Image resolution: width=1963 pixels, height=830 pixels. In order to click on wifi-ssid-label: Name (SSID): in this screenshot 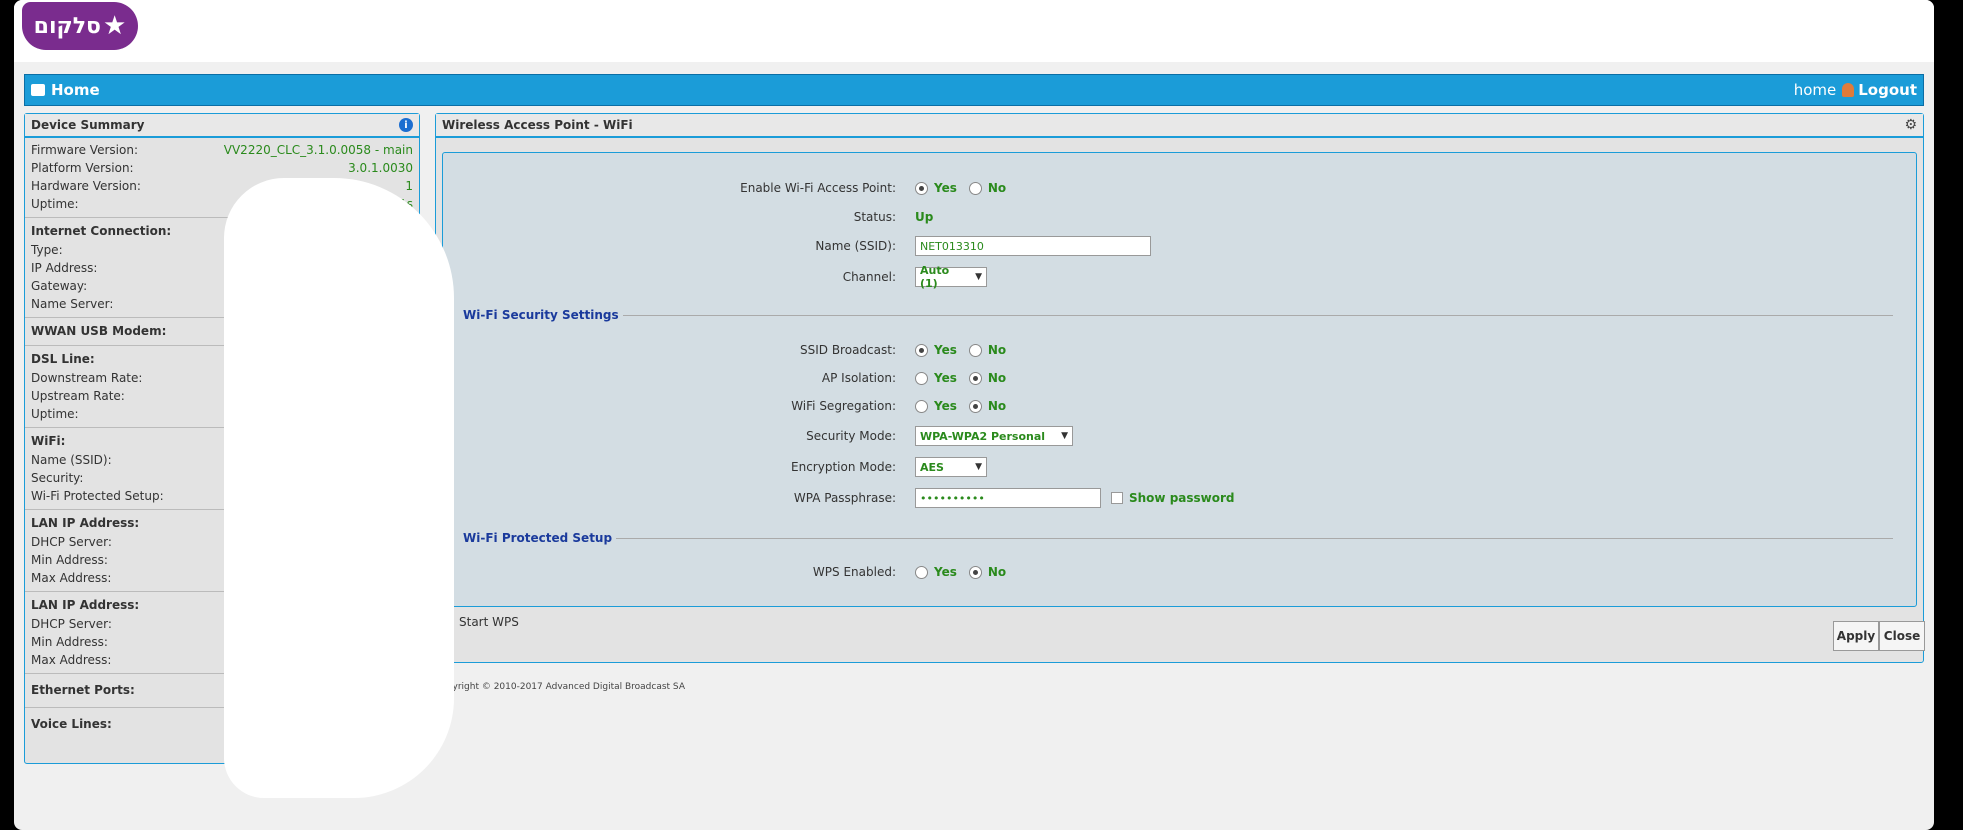, I will do `click(71, 460)`.